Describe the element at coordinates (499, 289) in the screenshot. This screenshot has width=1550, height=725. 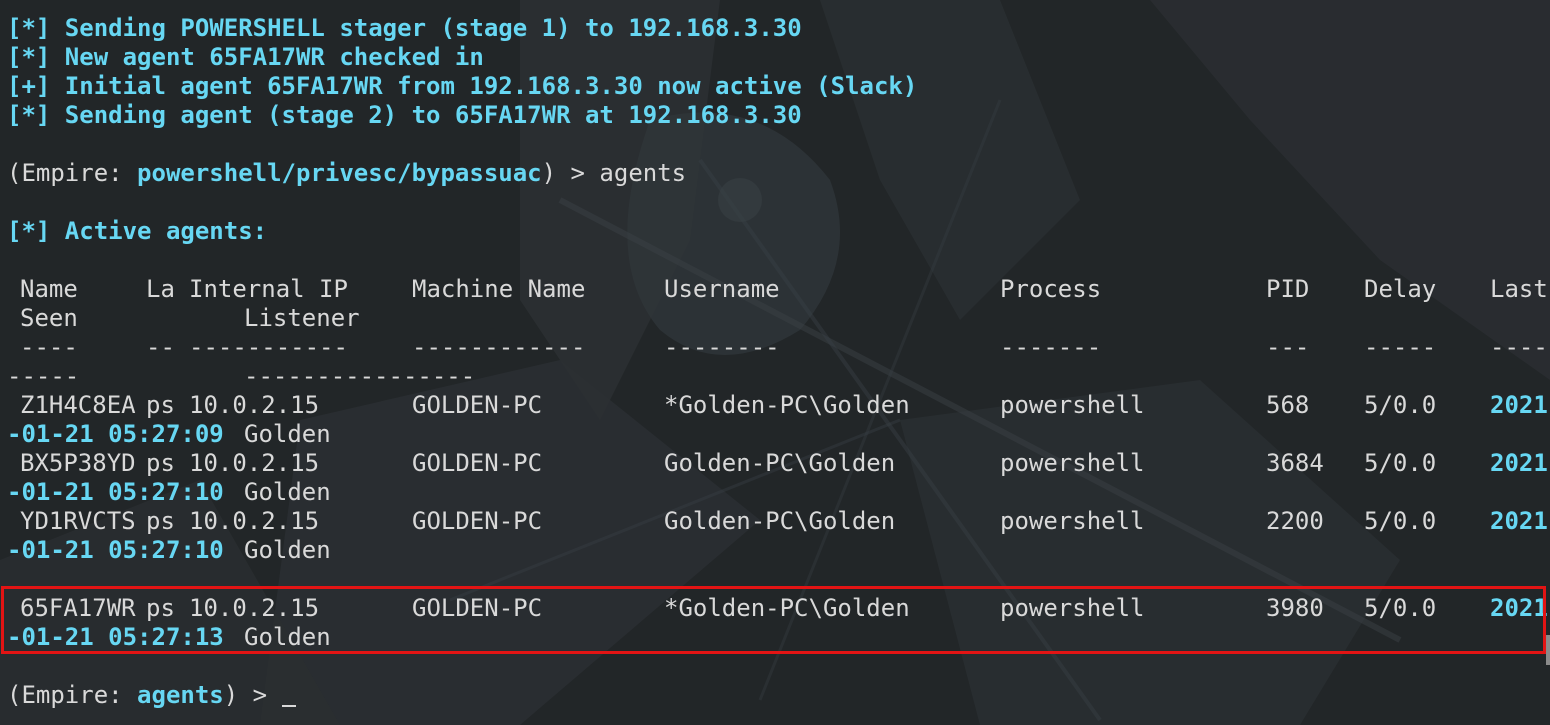
I see `col-header-machine-name: Machine Name` at that location.